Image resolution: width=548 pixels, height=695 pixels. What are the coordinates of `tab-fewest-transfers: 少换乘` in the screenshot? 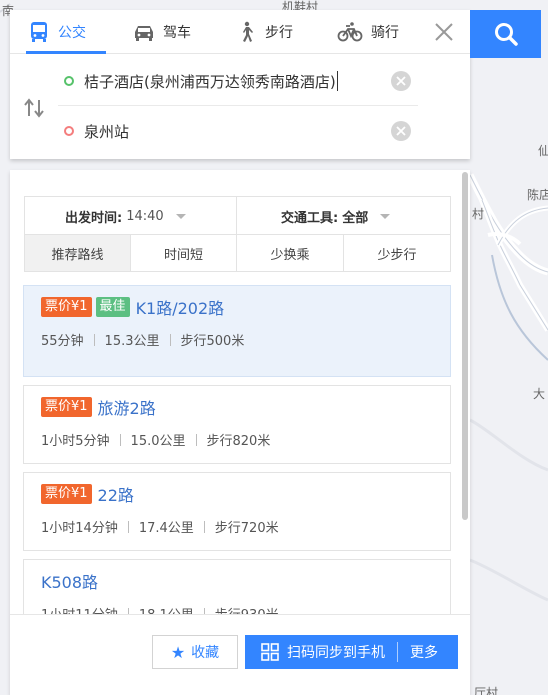 It's located at (290, 253).